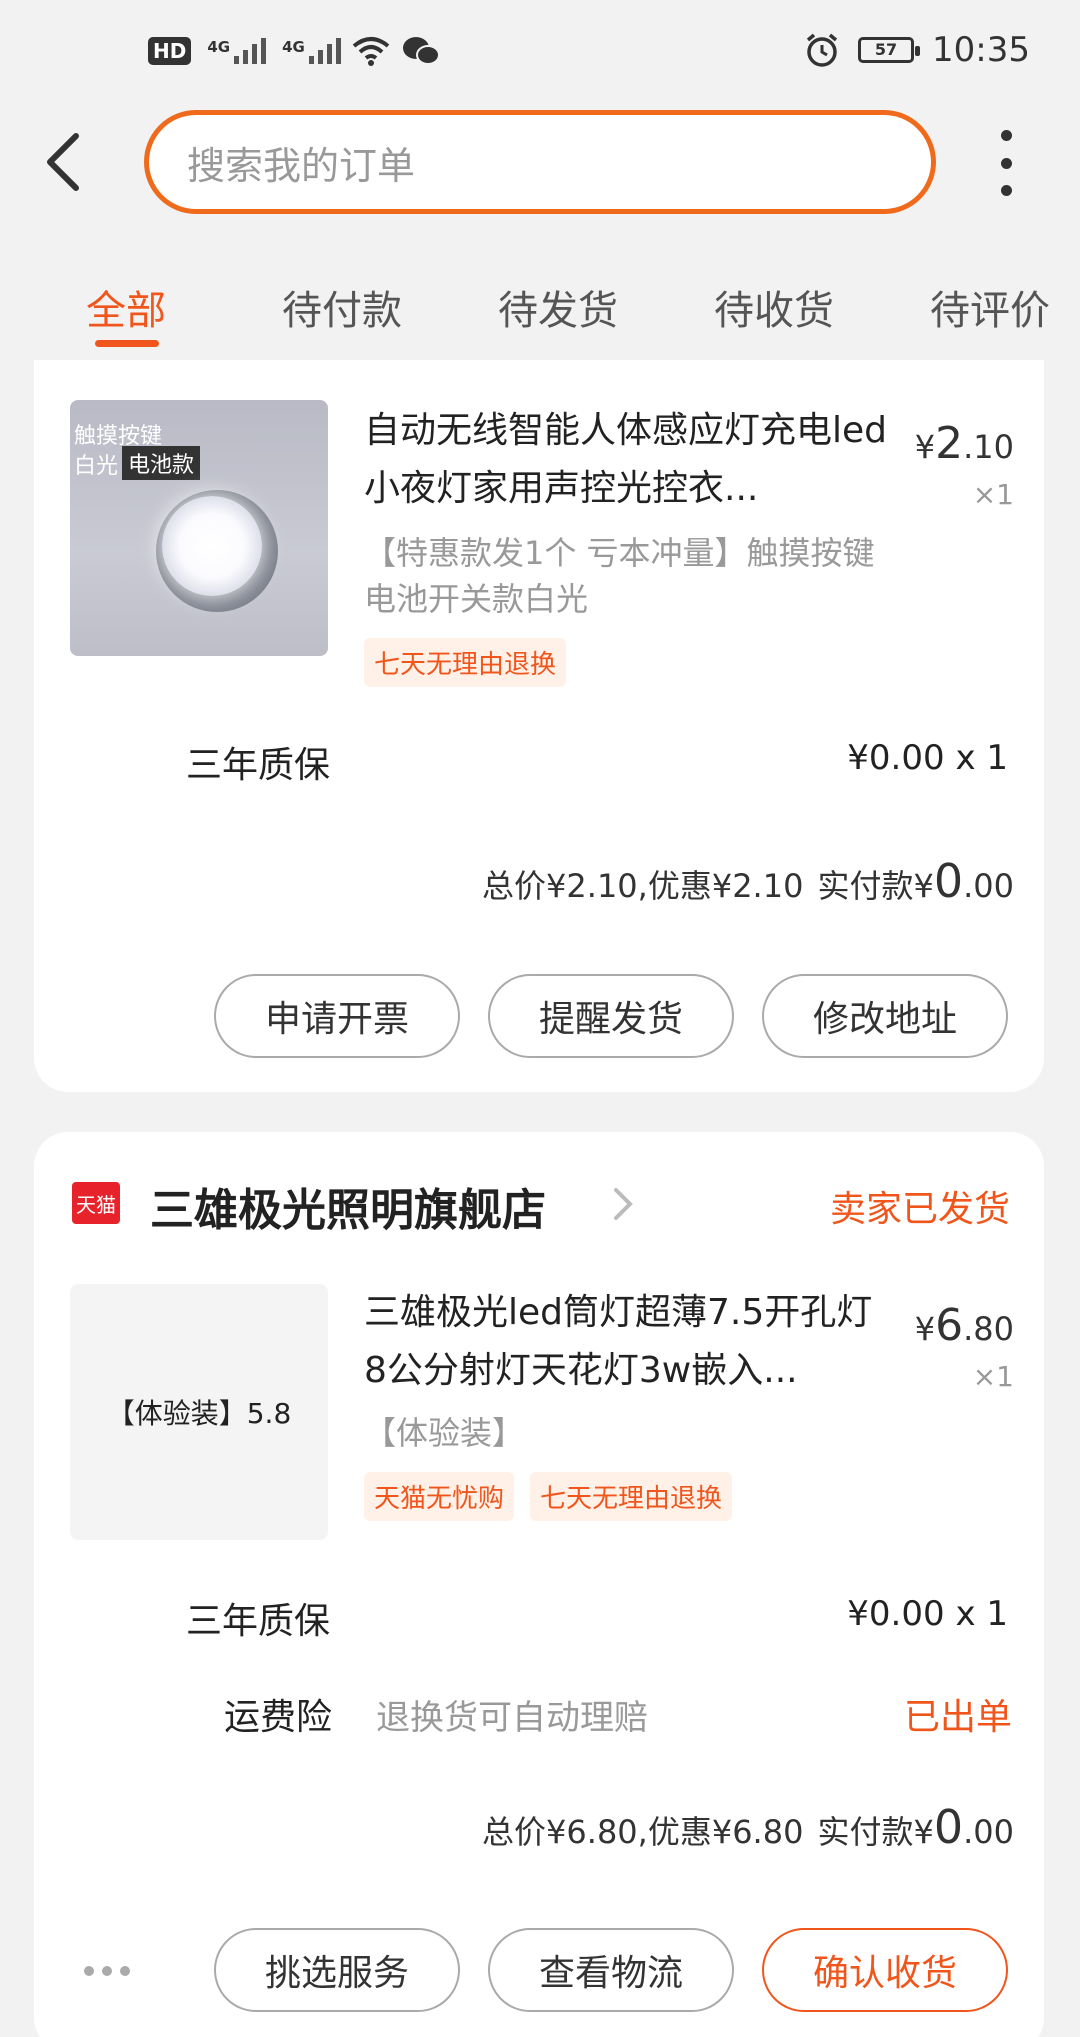 This screenshot has height=2037, width=1080. Describe the element at coordinates (278, 1714) in the screenshot. I see `shipping-insurance-label: 运费险` at that location.